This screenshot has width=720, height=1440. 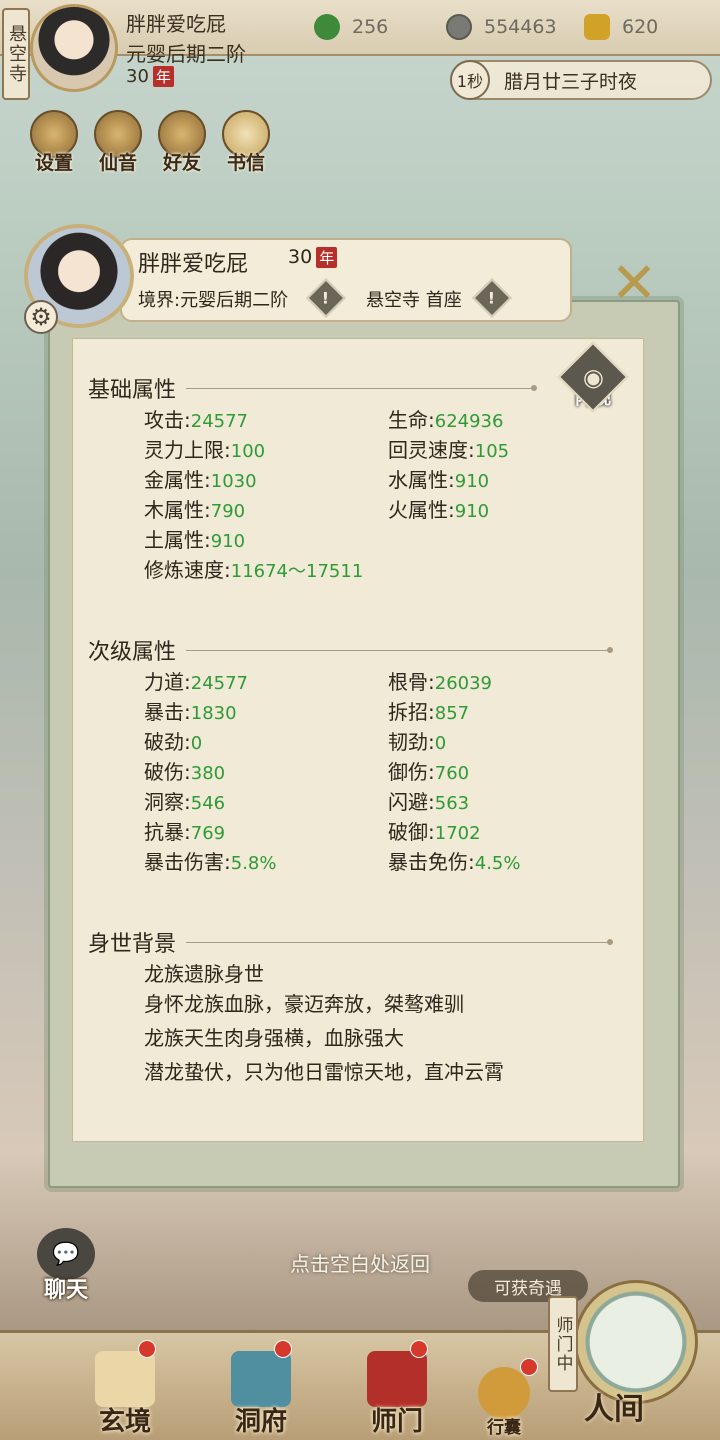 I want to click on nav-shimen: 师门, so click(x=397, y=1388).